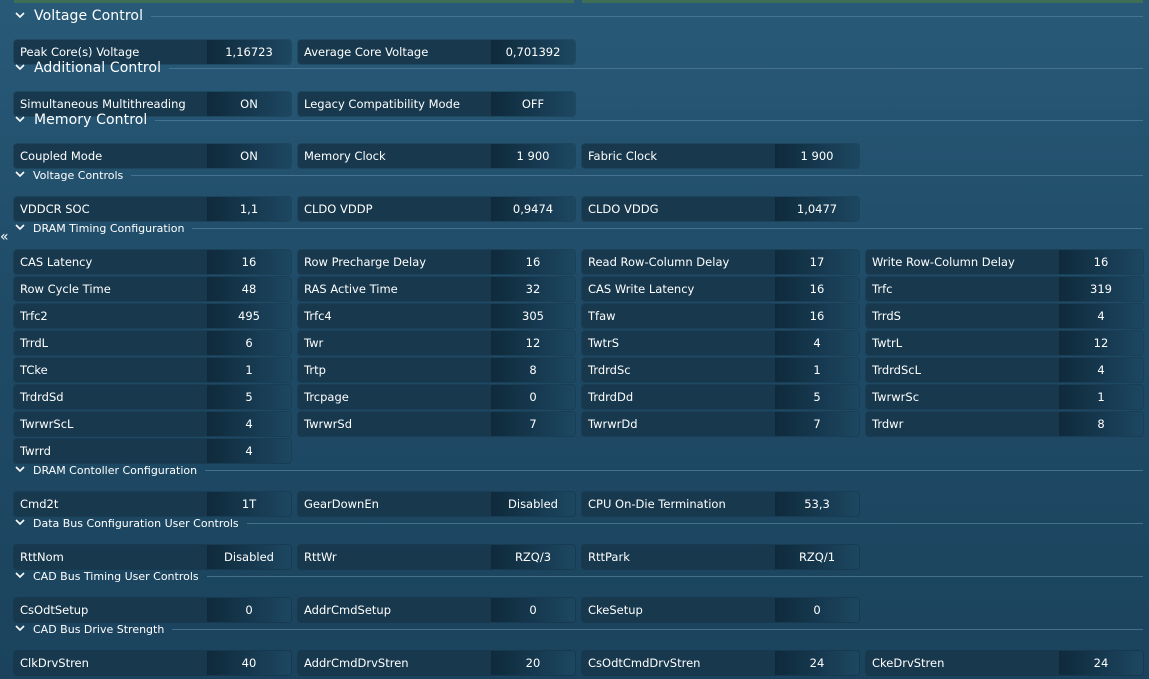  What do you see at coordinates (817, 209) in the screenshot?
I see `setting-value: 1,0477` at bounding box center [817, 209].